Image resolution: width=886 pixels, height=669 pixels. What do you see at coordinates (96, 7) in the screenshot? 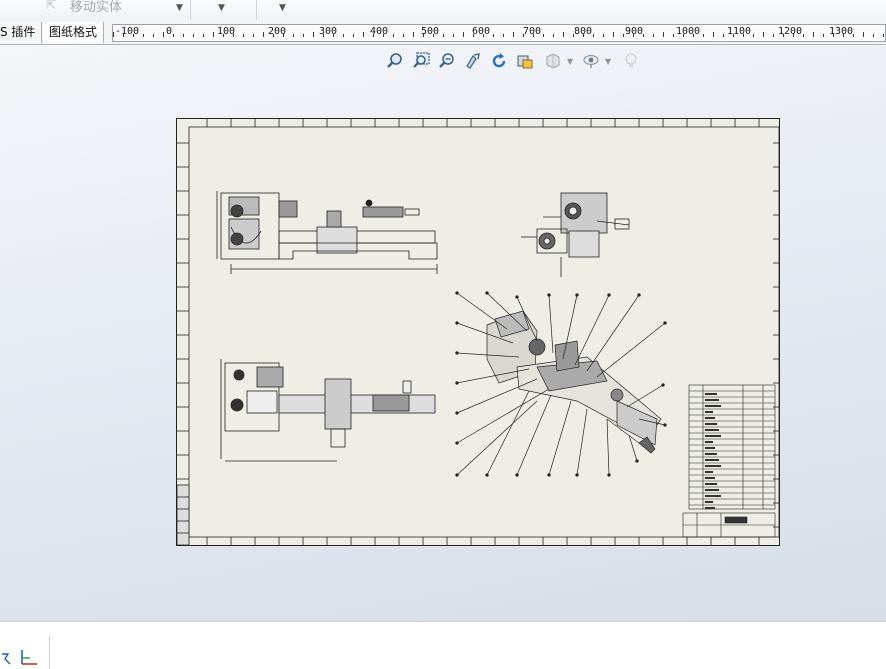
I see `move-entity-label: 移动实体` at bounding box center [96, 7].